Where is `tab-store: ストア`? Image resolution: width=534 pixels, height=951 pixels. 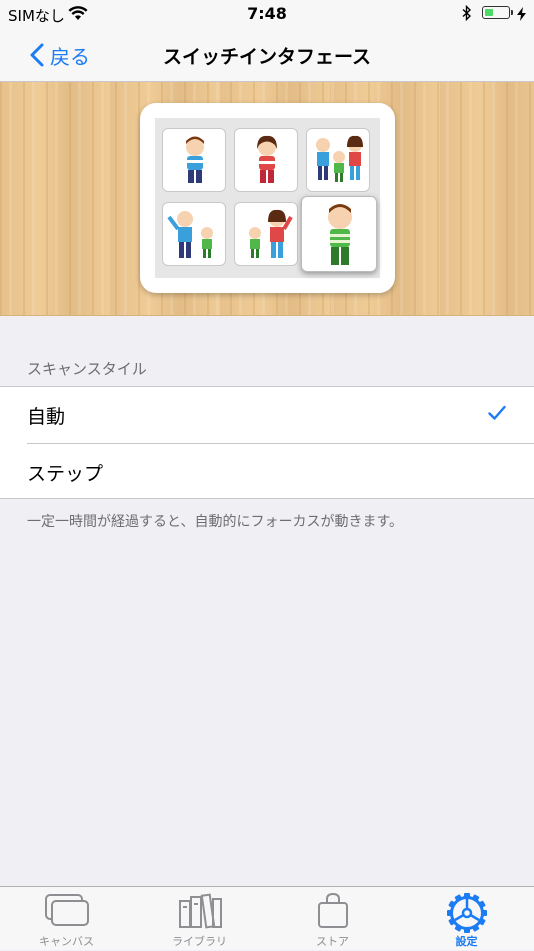 tab-store: ストア is located at coordinates (332, 919).